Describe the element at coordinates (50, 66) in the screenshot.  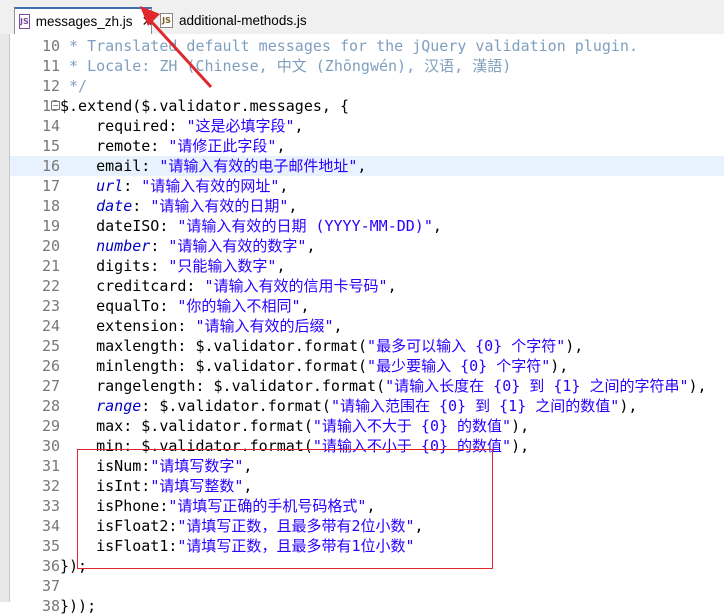
I see `line-number: 11` at that location.